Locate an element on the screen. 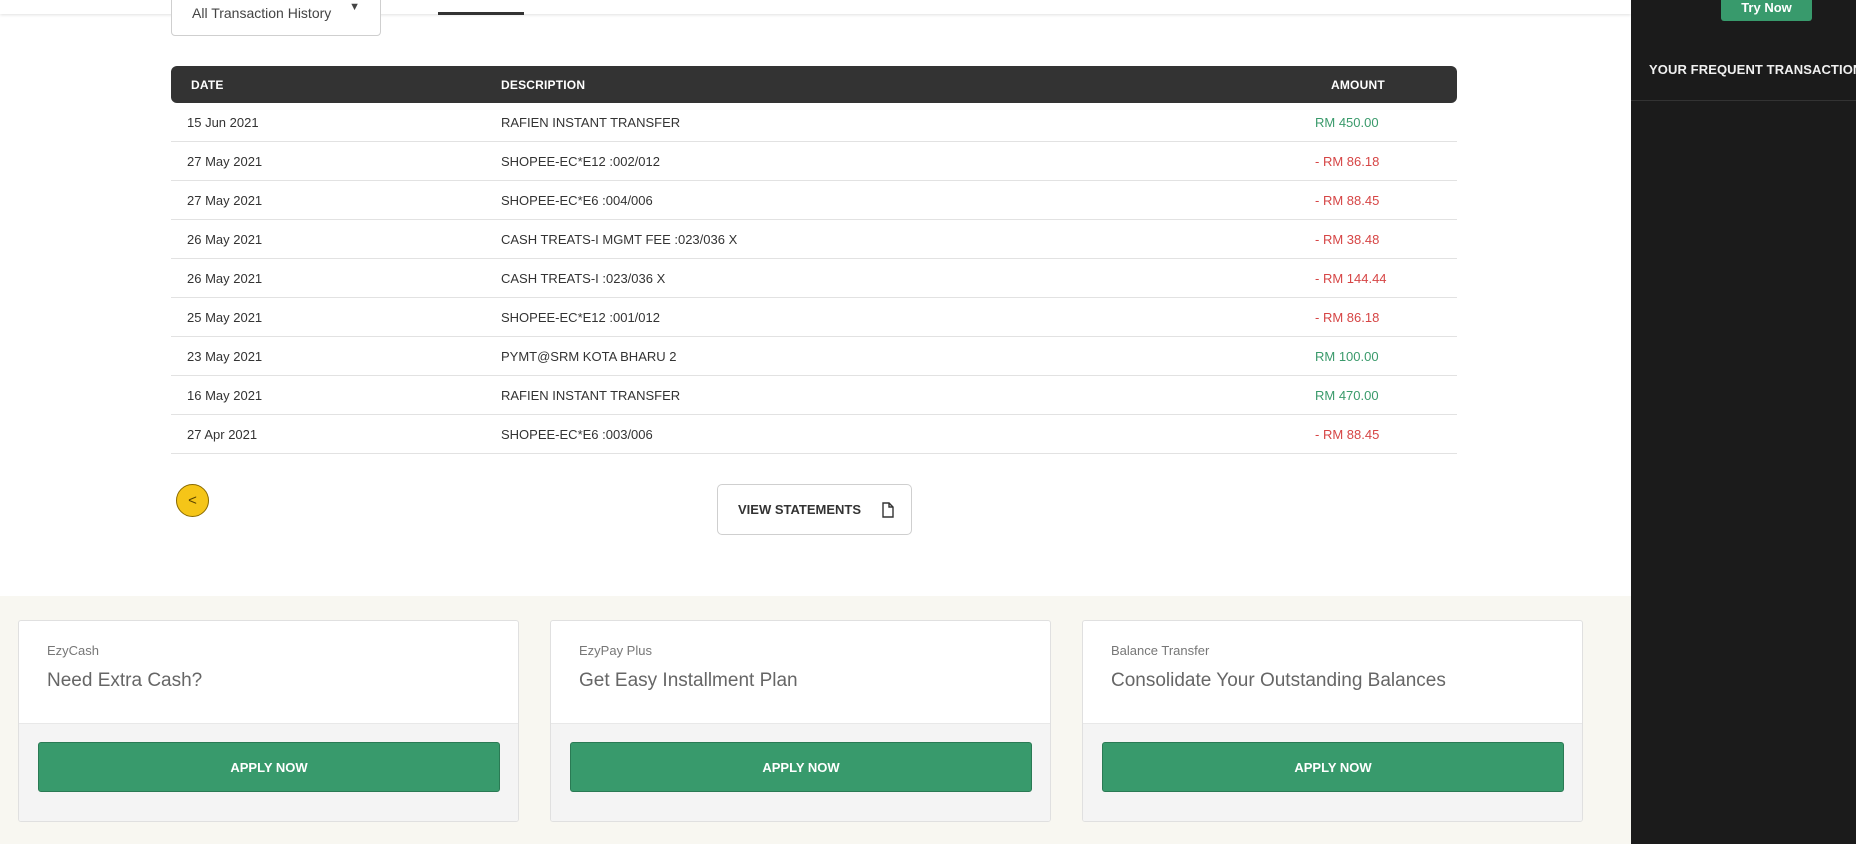 Image resolution: width=1856 pixels, height=844 pixels. row-date: 15 Jun 2021 is located at coordinates (223, 122).